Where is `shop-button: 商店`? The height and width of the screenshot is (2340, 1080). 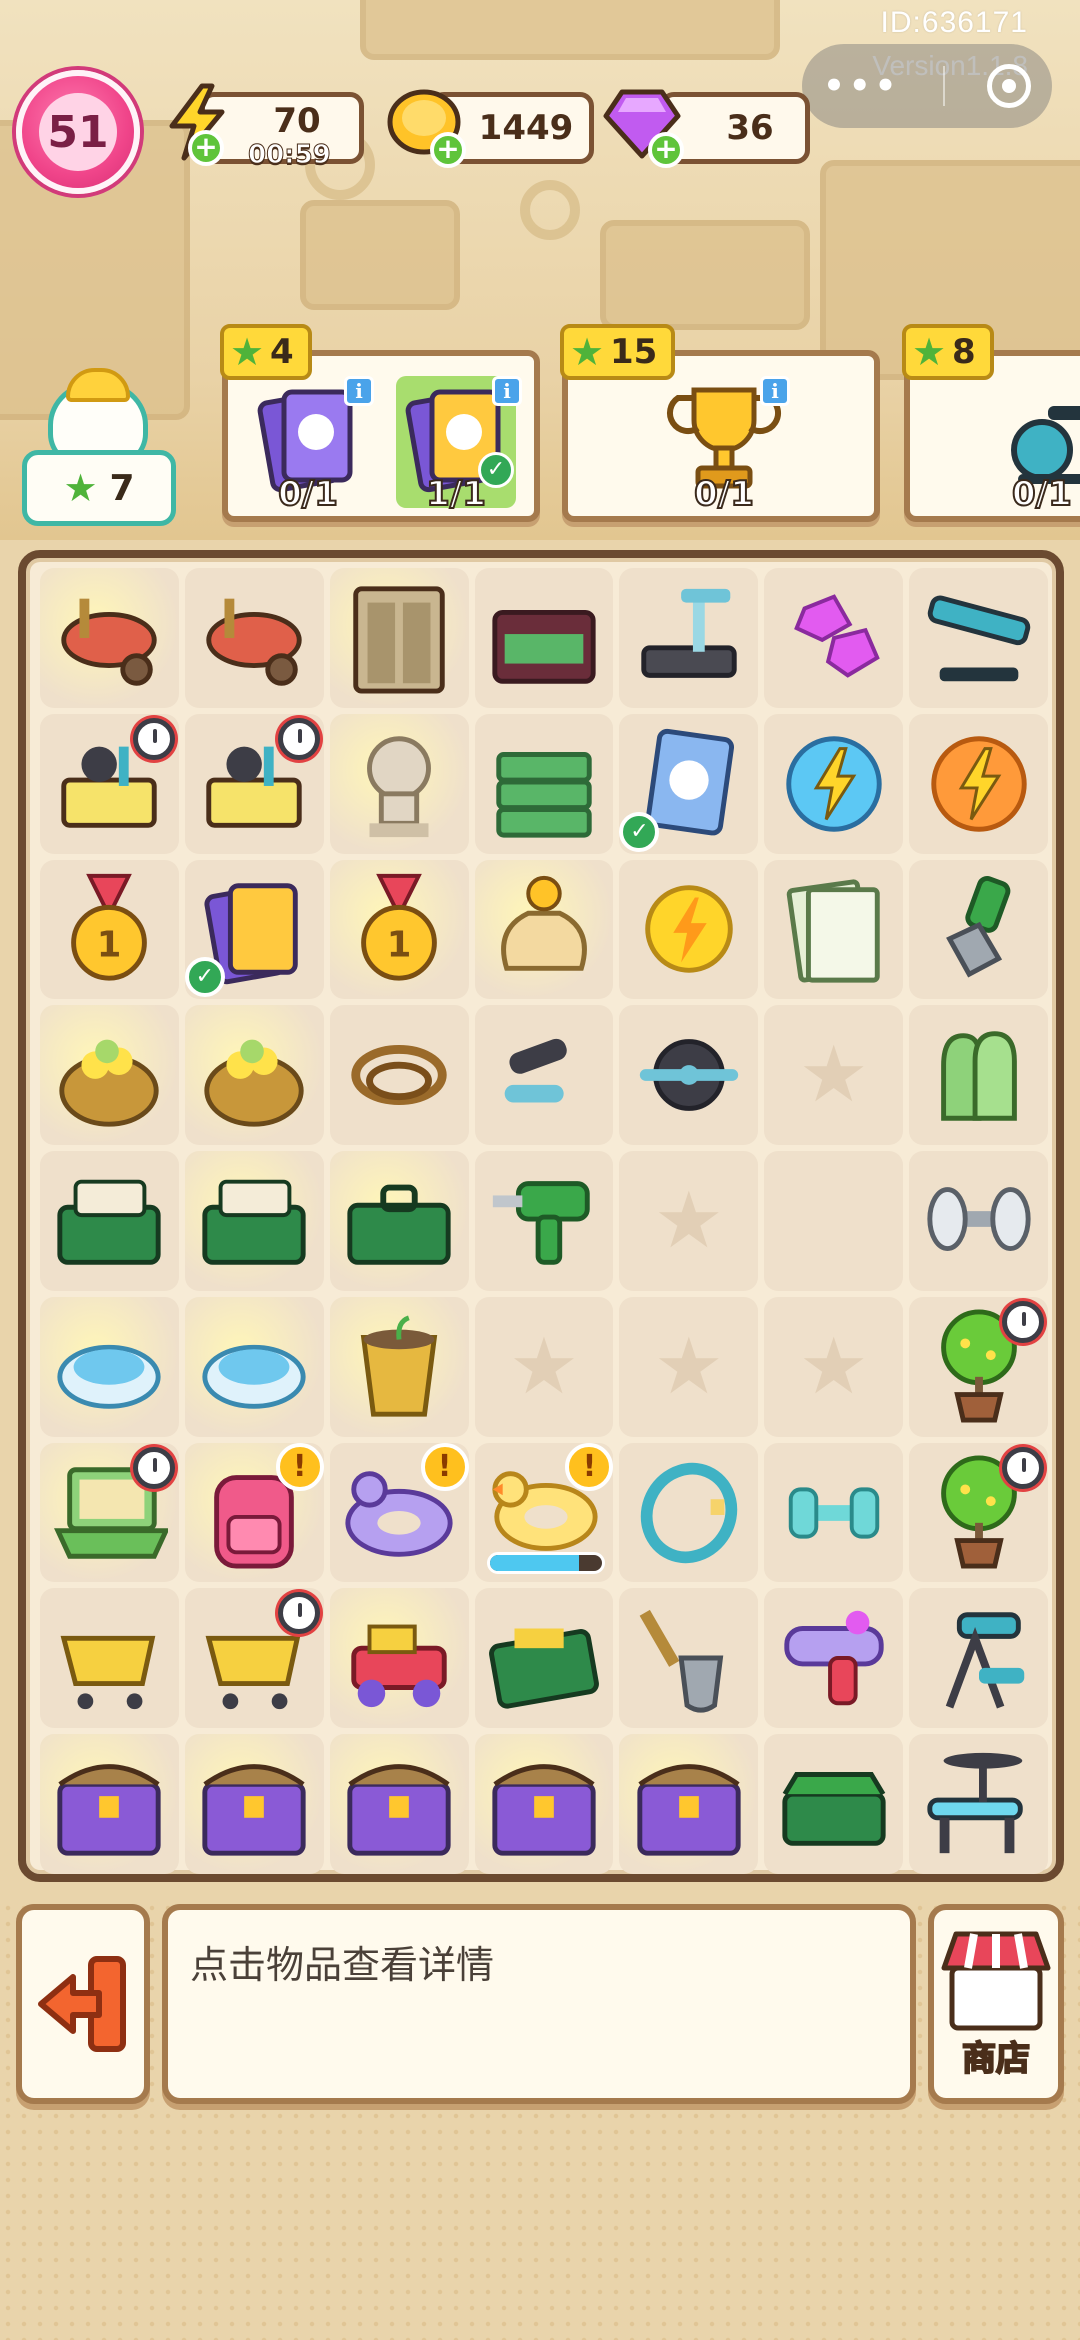 shop-button: 商店 is located at coordinates (996, 2004).